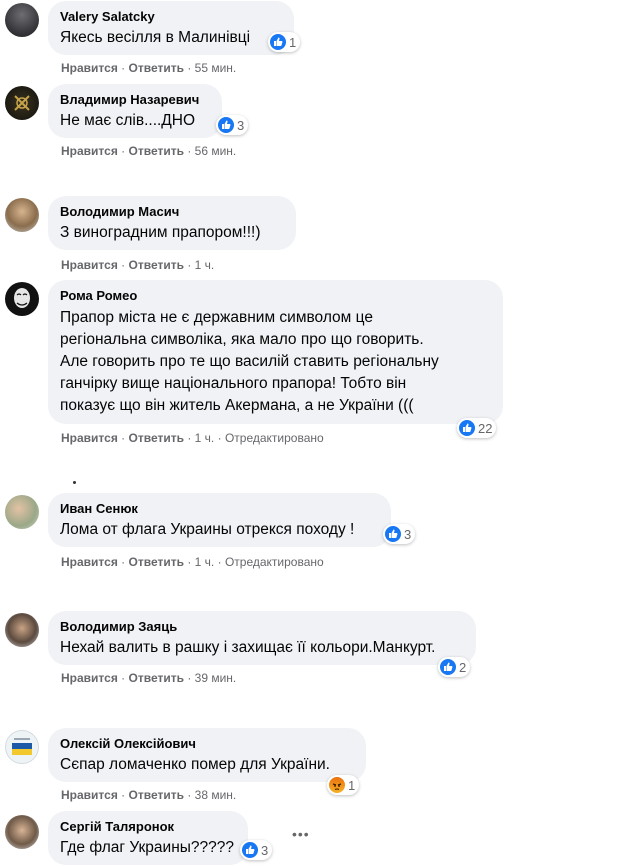 The image size is (623, 865). Describe the element at coordinates (216, 678) in the screenshot. I see `comment-time: 39 мин.` at that location.